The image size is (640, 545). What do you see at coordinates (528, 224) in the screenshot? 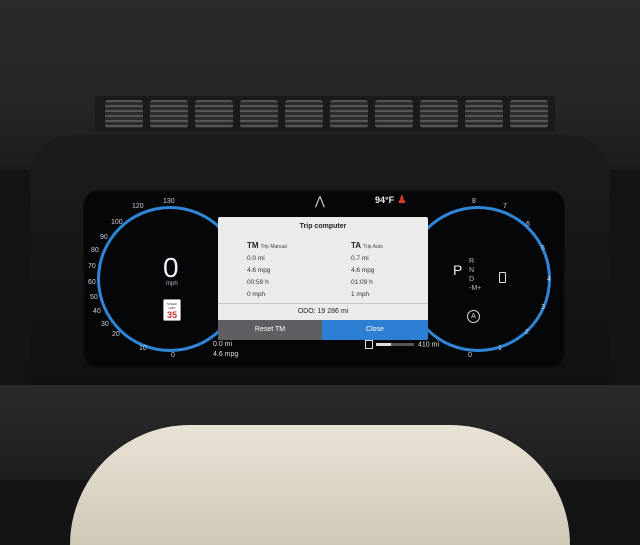
I see `rpm-tick: 6` at bounding box center [528, 224].